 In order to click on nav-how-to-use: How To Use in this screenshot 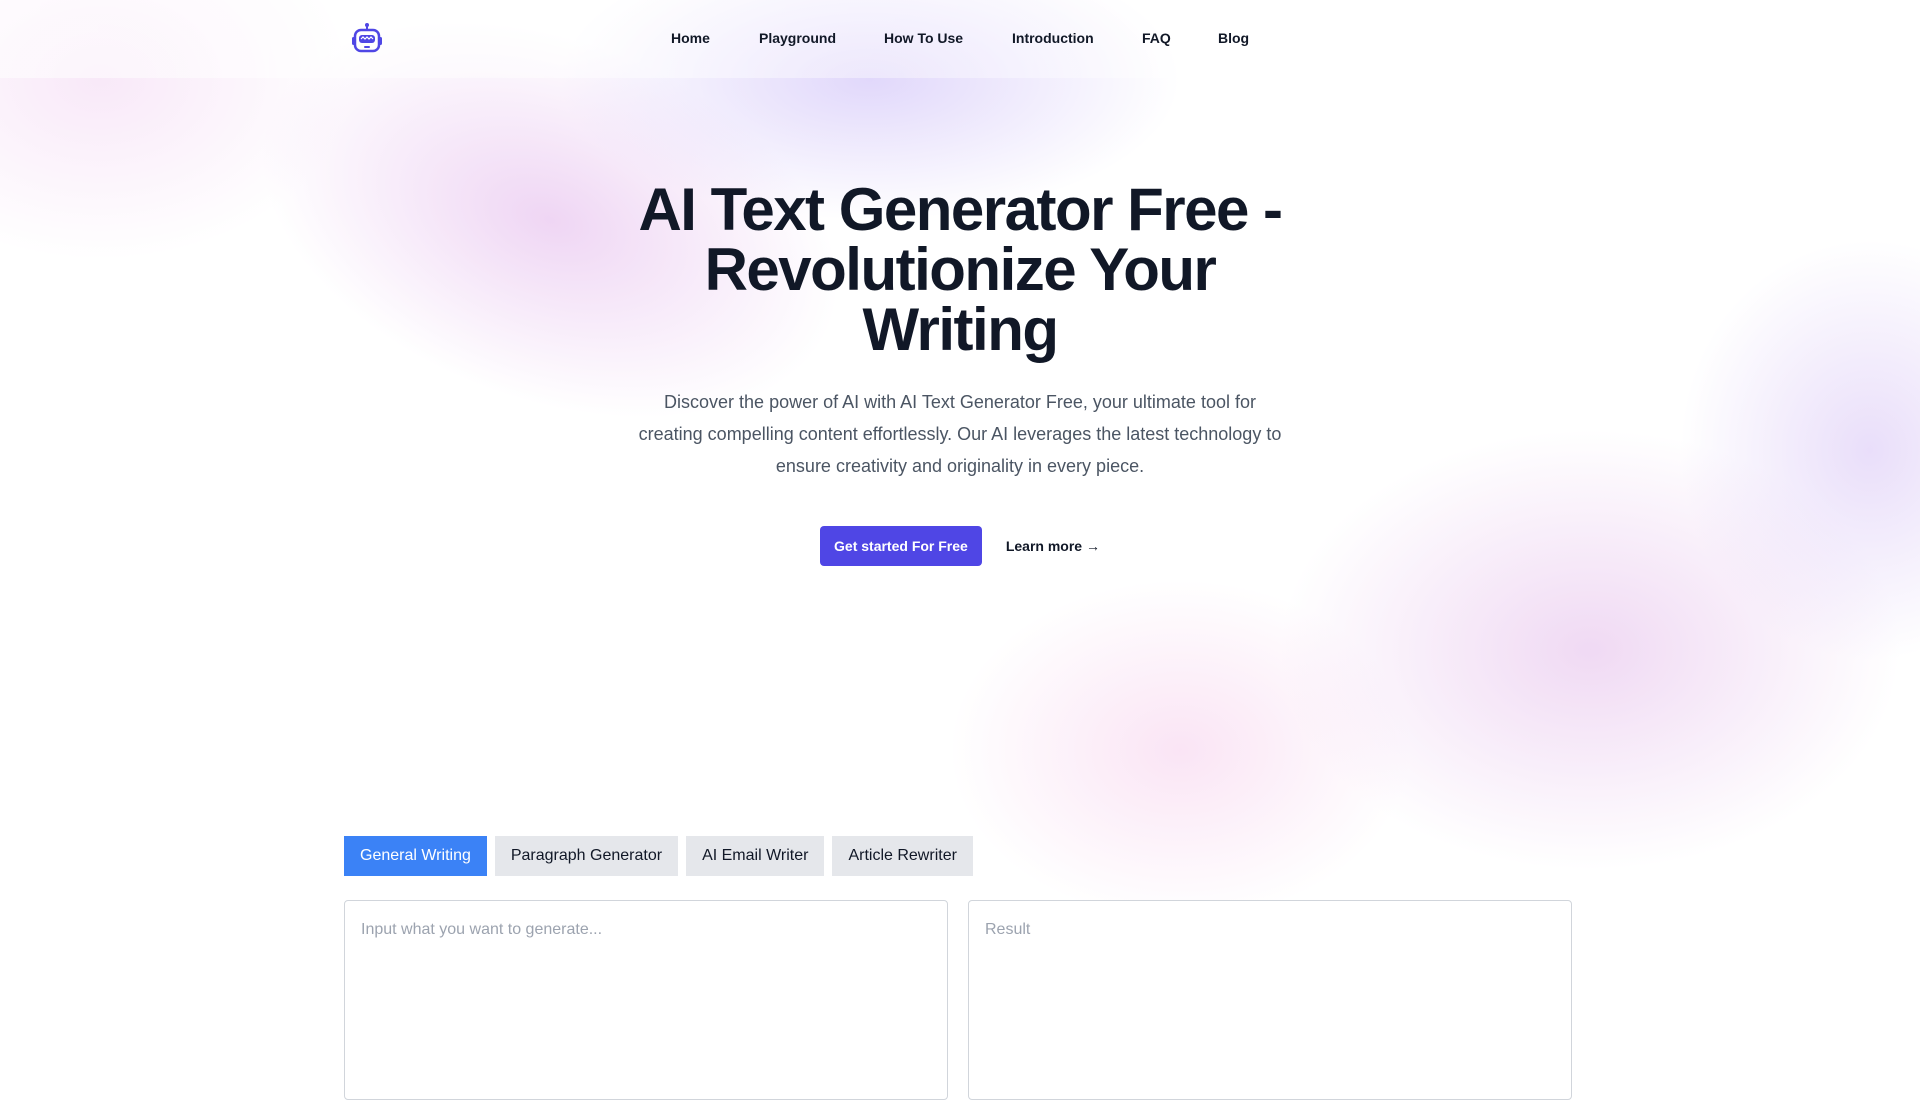, I will do `click(923, 38)`.